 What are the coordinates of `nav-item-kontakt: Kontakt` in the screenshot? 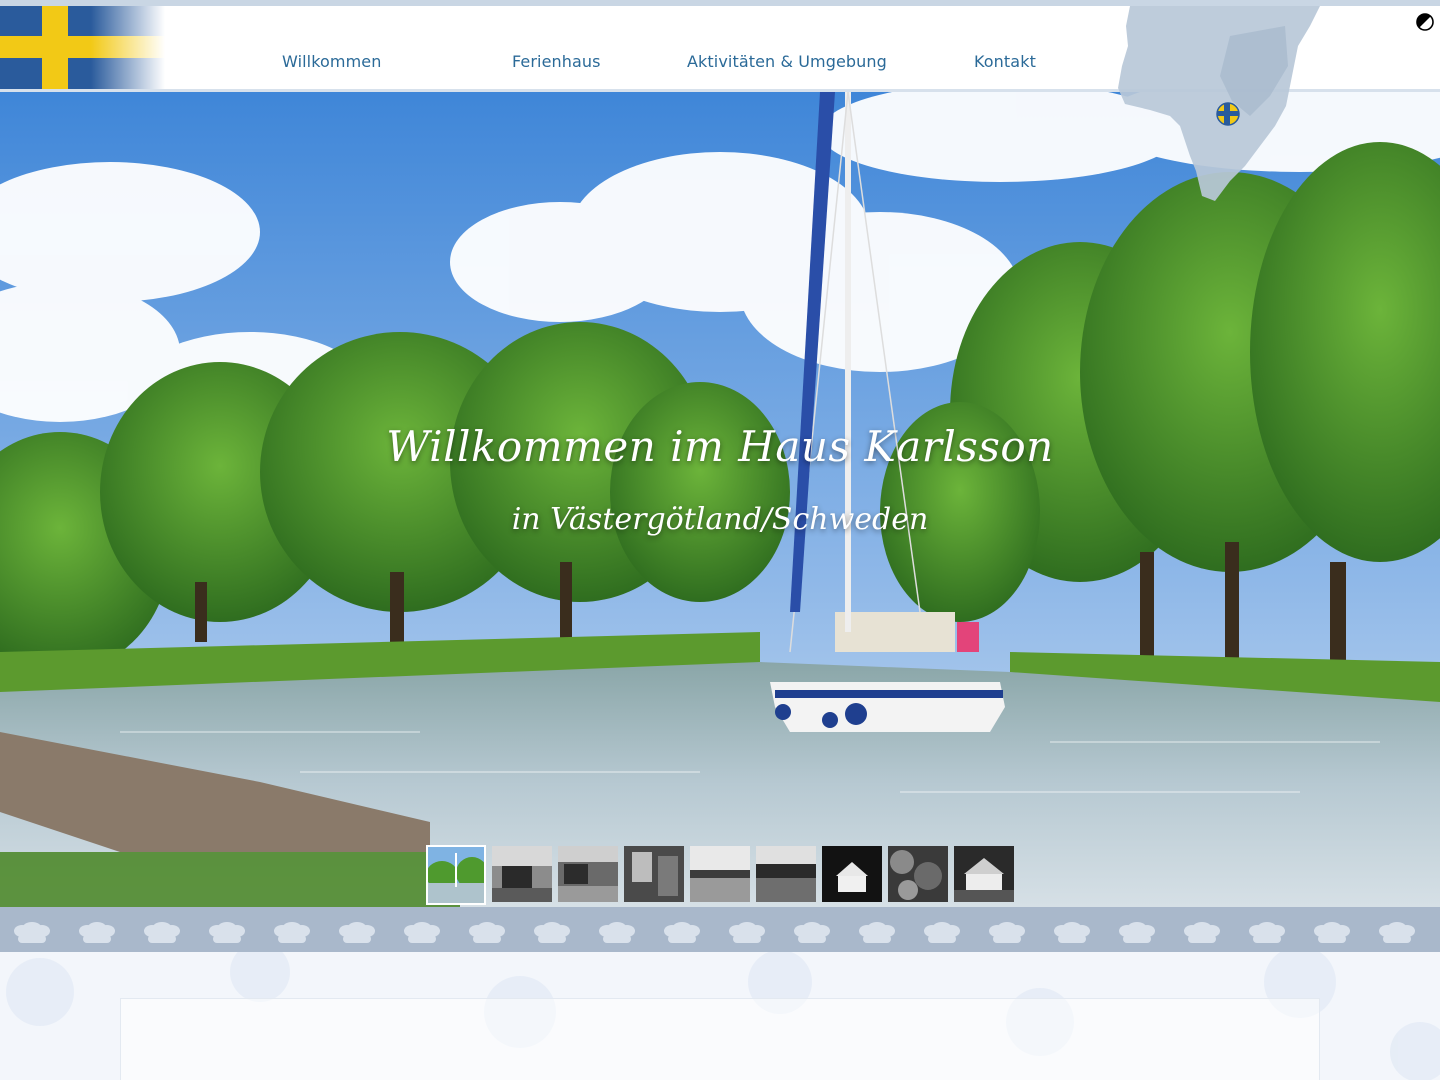 It's located at (1005, 61).